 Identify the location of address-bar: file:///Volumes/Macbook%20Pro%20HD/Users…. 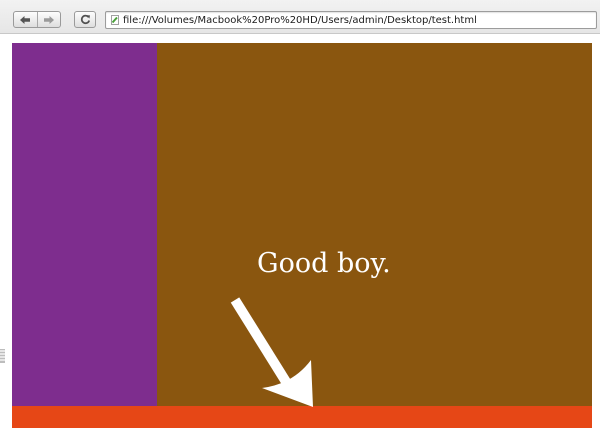
(351, 20).